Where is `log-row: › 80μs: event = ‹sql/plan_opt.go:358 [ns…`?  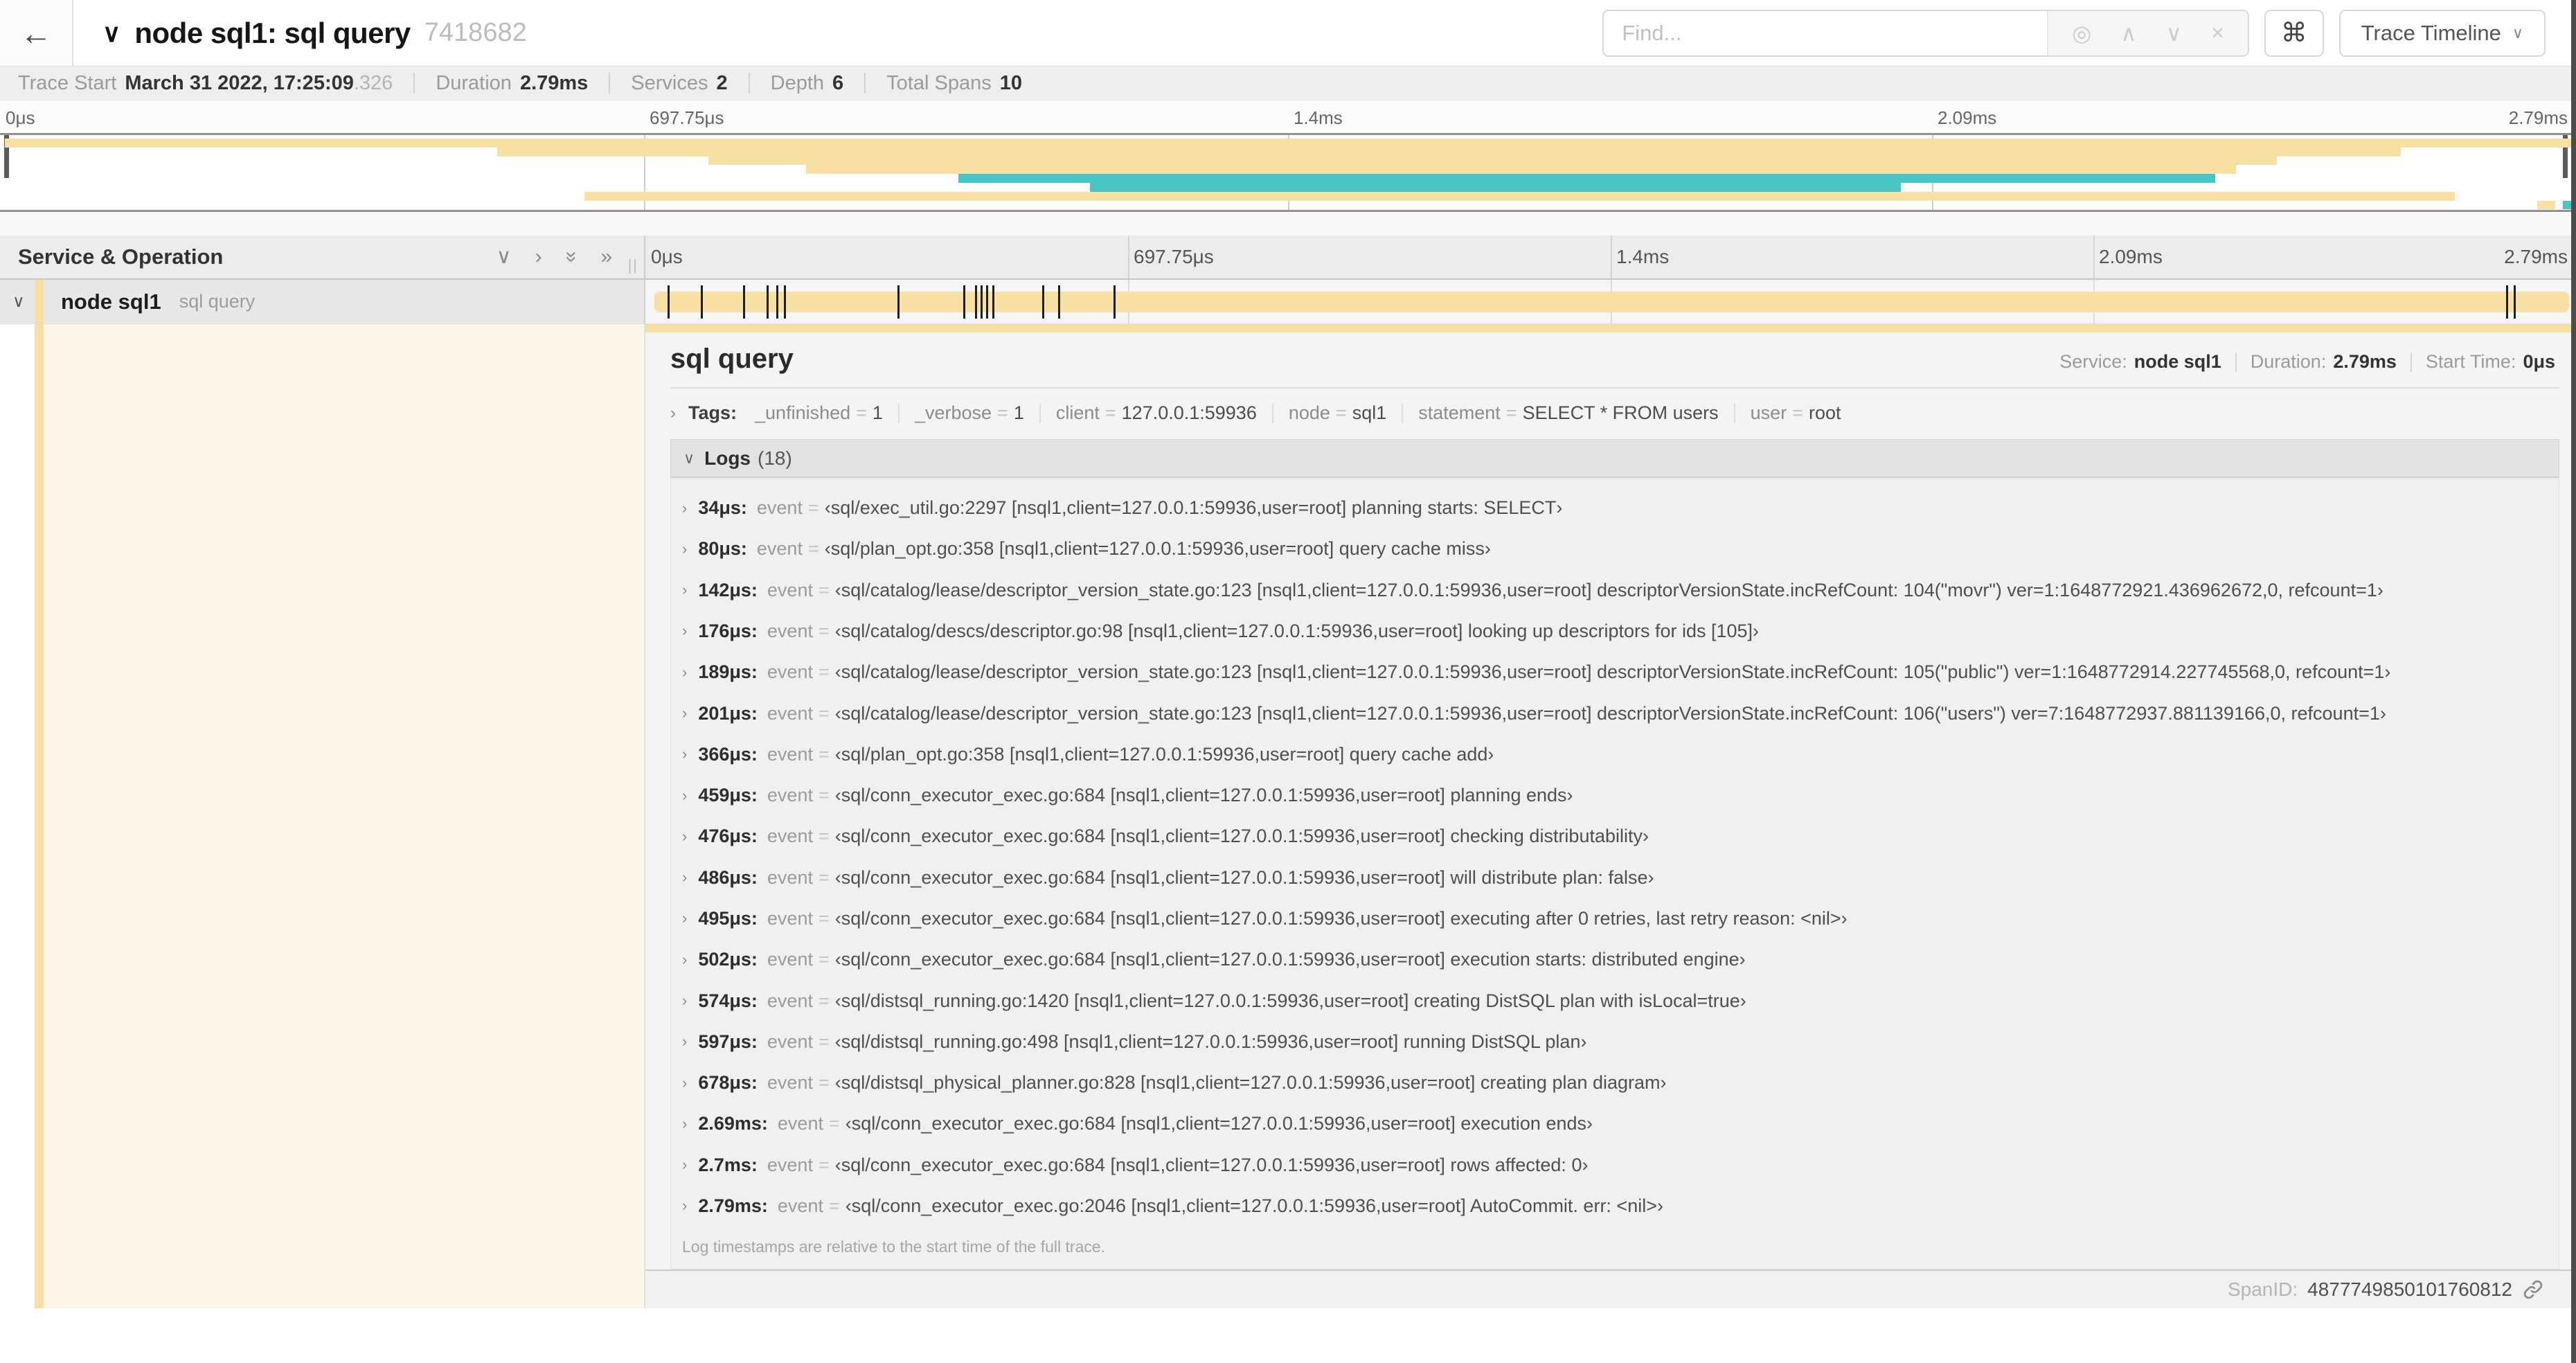 log-row: › 80μs: event = ‹sql/plan_opt.go:358 [ns… is located at coordinates (1615, 548).